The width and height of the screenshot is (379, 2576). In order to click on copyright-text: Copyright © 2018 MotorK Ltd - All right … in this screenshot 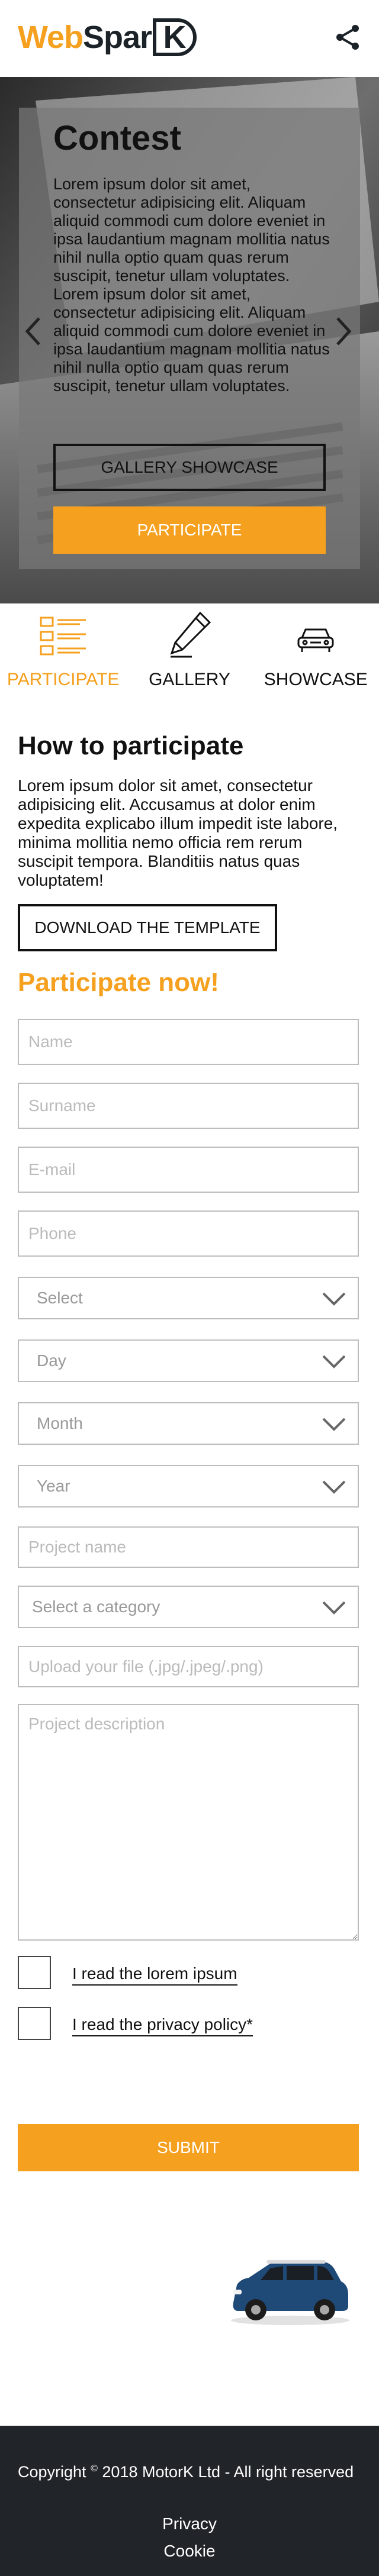, I will do `click(189, 2470)`.